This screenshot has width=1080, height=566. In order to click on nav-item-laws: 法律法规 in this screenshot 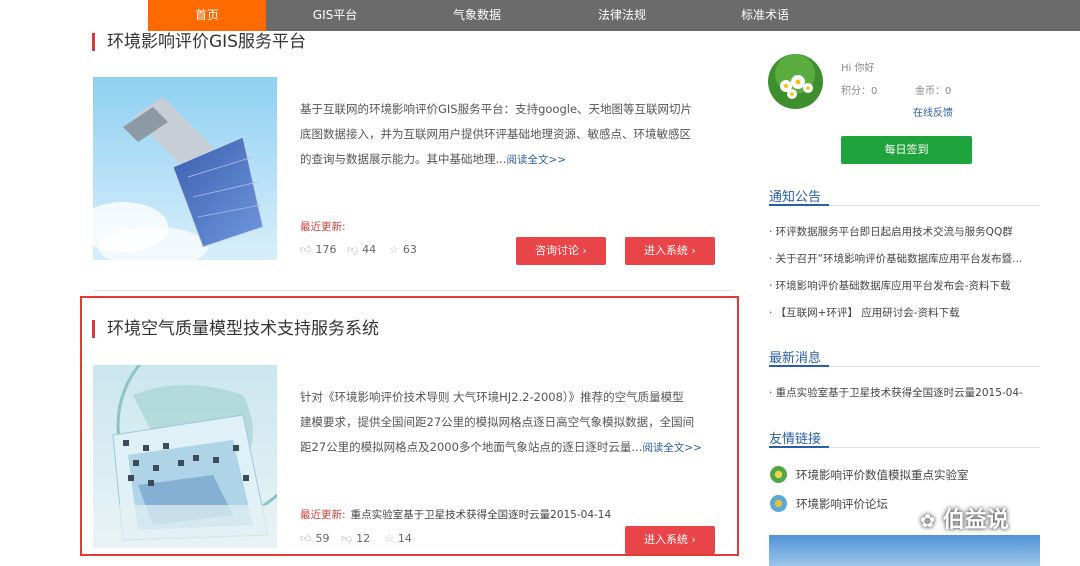, I will do `click(622, 15)`.